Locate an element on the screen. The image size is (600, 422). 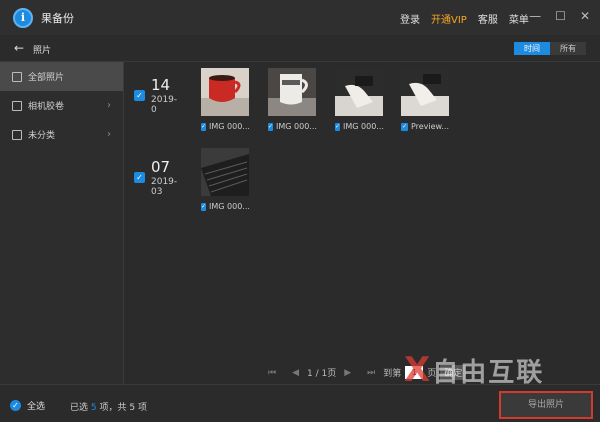
last-page-icon: ⏭ is located at coordinates (371, 373).